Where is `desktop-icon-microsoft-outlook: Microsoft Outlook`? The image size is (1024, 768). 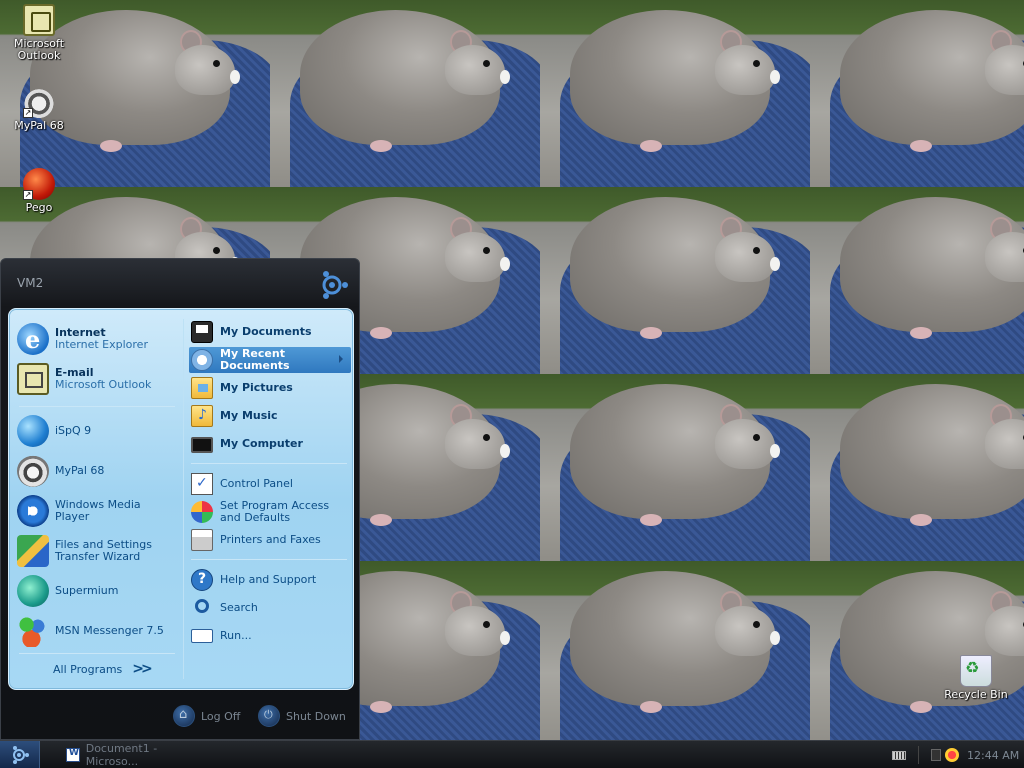
desktop-icon-microsoft-outlook: Microsoft Outlook is located at coordinates (39, 33).